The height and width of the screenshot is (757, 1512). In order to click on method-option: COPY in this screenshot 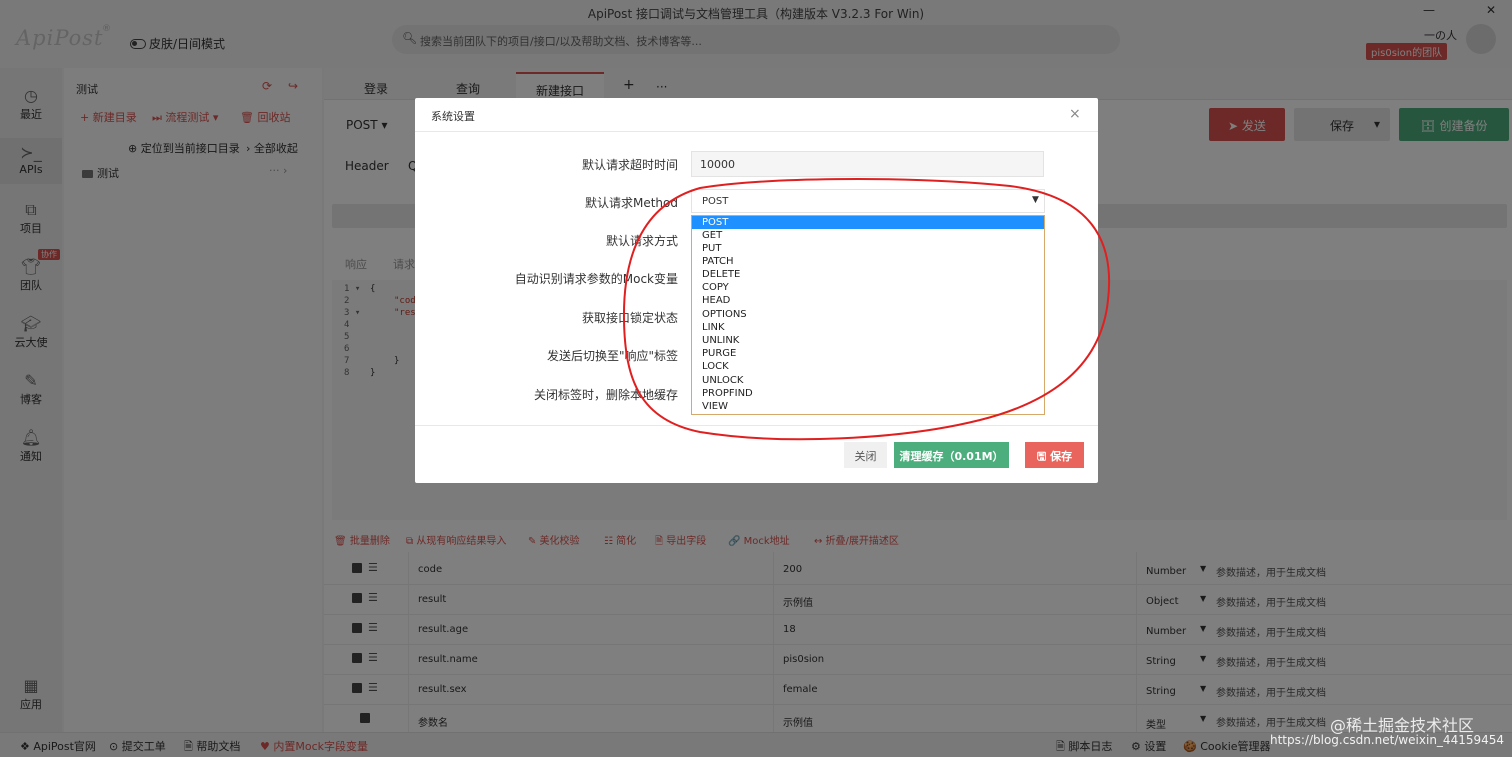, I will do `click(868, 287)`.